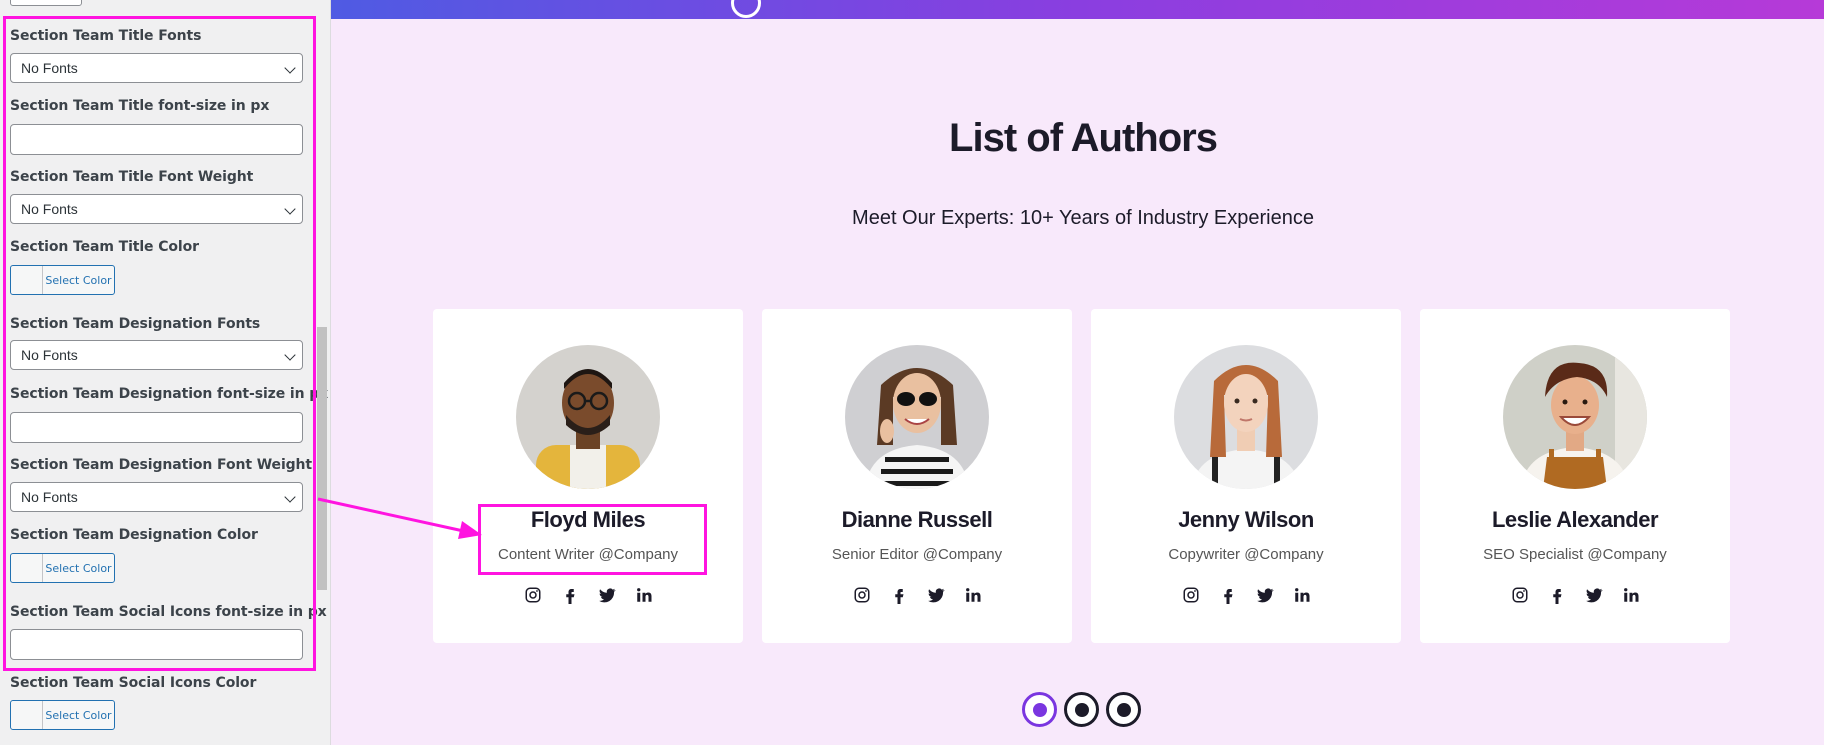 The width and height of the screenshot is (1824, 745). Describe the element at coordinates (133, 683) in the screenshot. I see `social-icons-color-label: Section Team Social Icons Color` at that location.